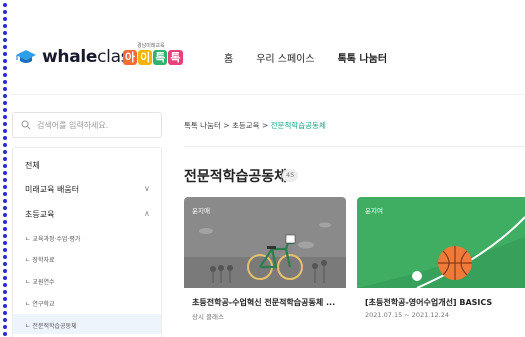  What do you see at coordinates (285, 57) in the screenshot?
I see `nav-our-space: 우리 스페이스` at bounding box center [285, 57].